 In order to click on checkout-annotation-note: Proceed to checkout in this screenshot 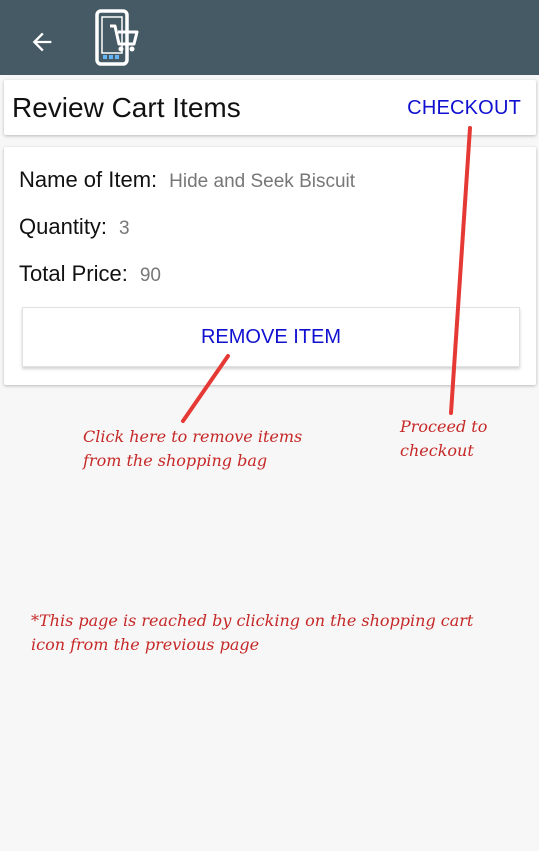, I will do `click(443, 439)`.